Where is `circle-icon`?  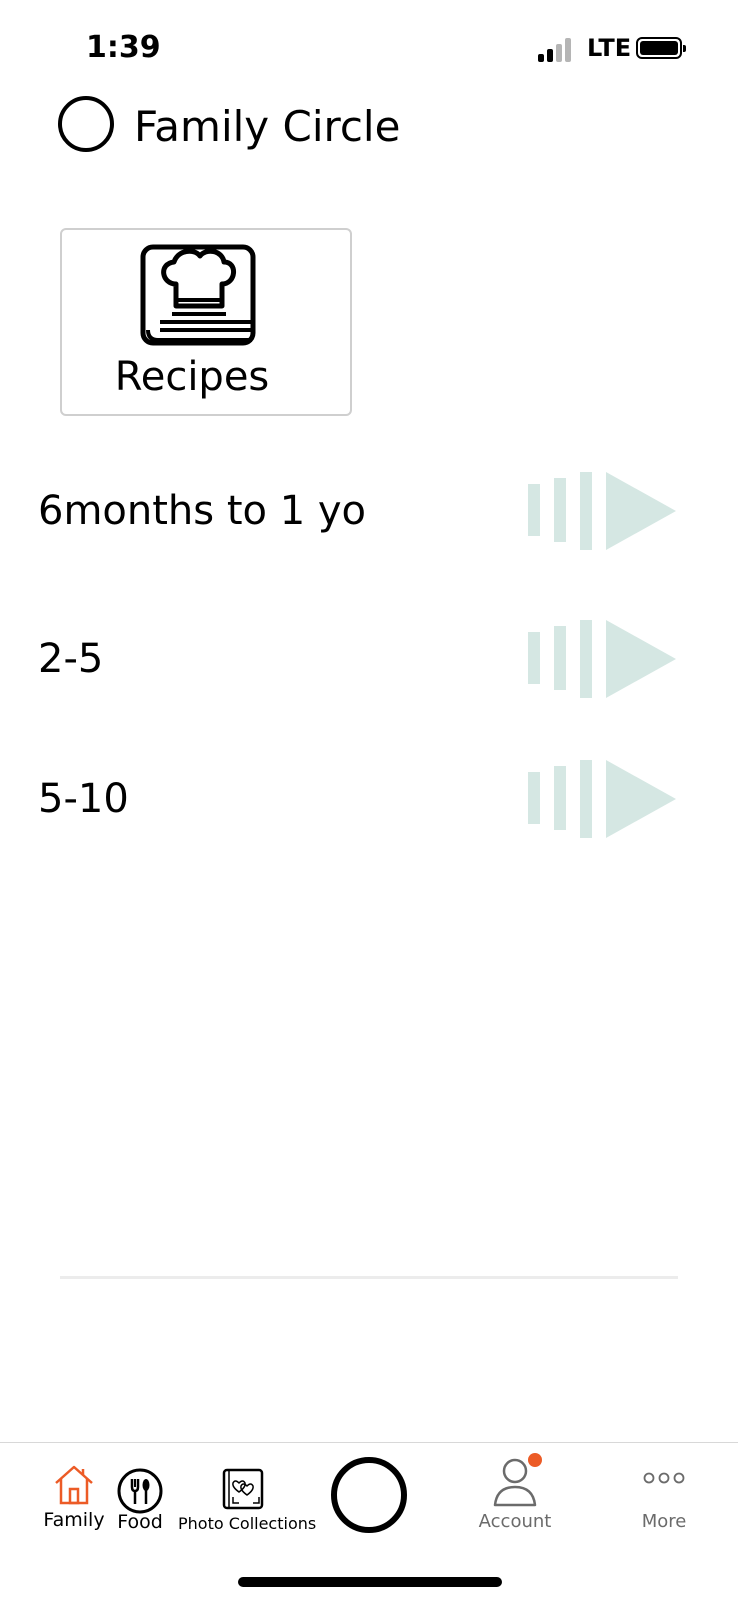 circle-icon is located at coordinates (369, 1495).